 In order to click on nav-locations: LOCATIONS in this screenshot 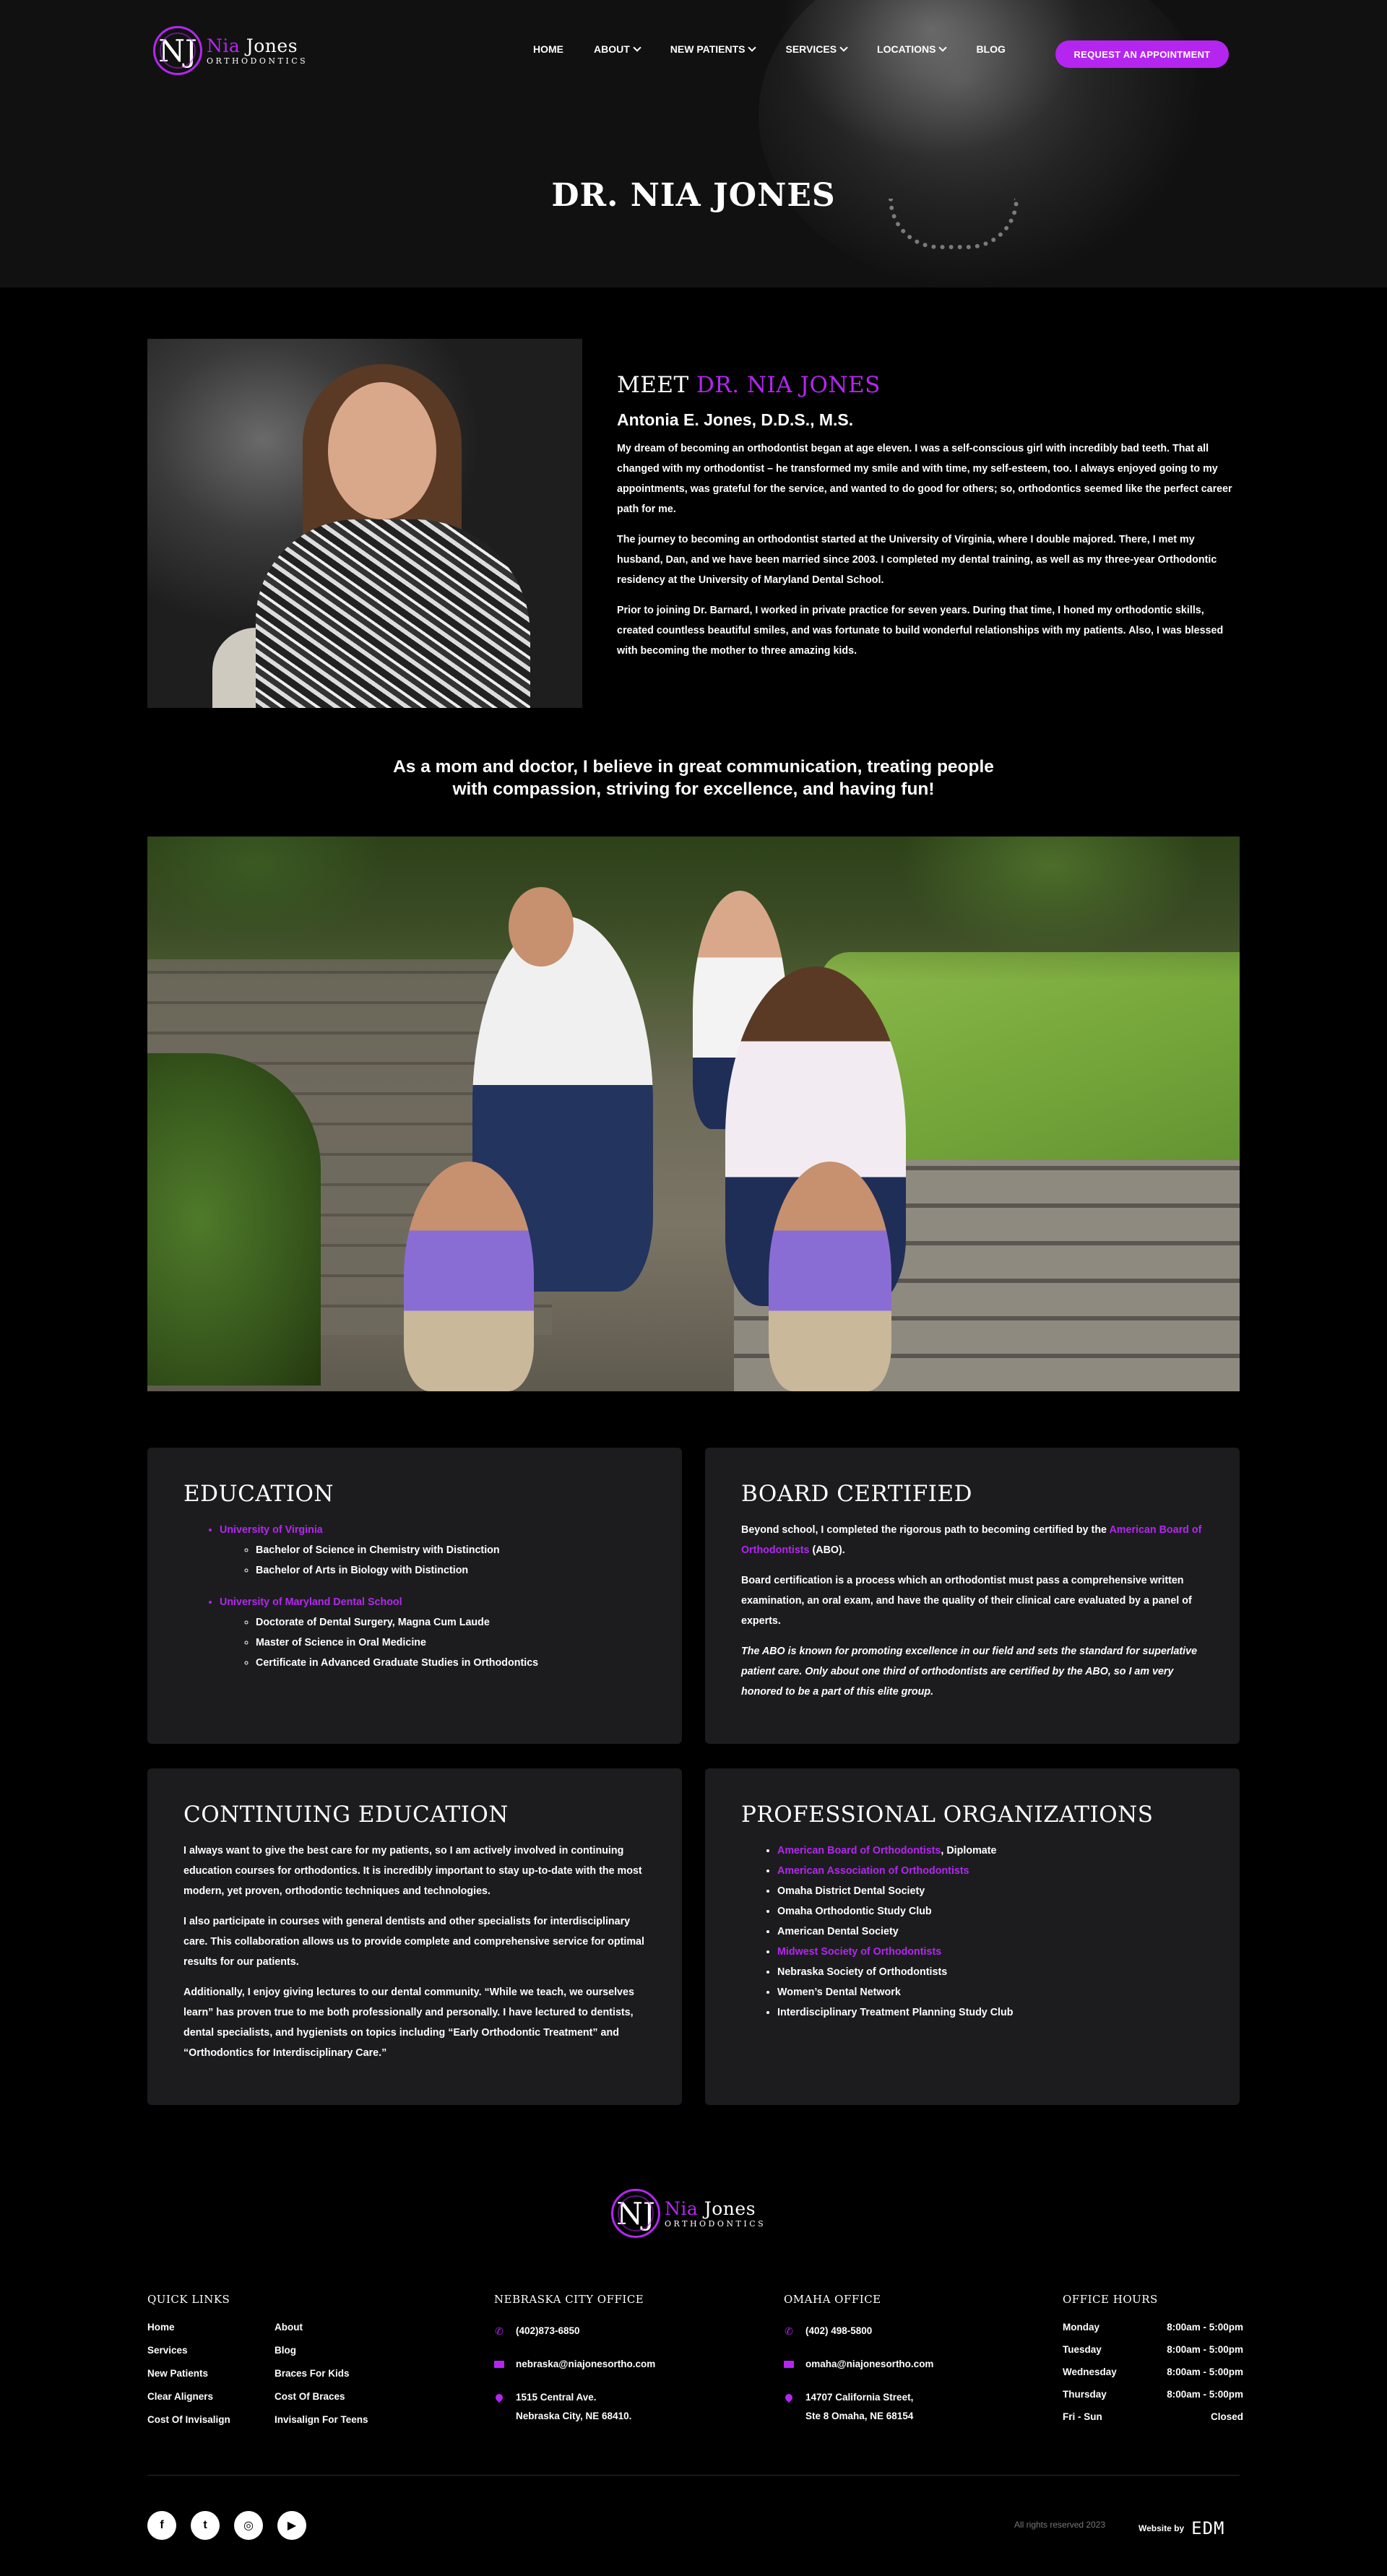, I will do `click(912, 49)`.